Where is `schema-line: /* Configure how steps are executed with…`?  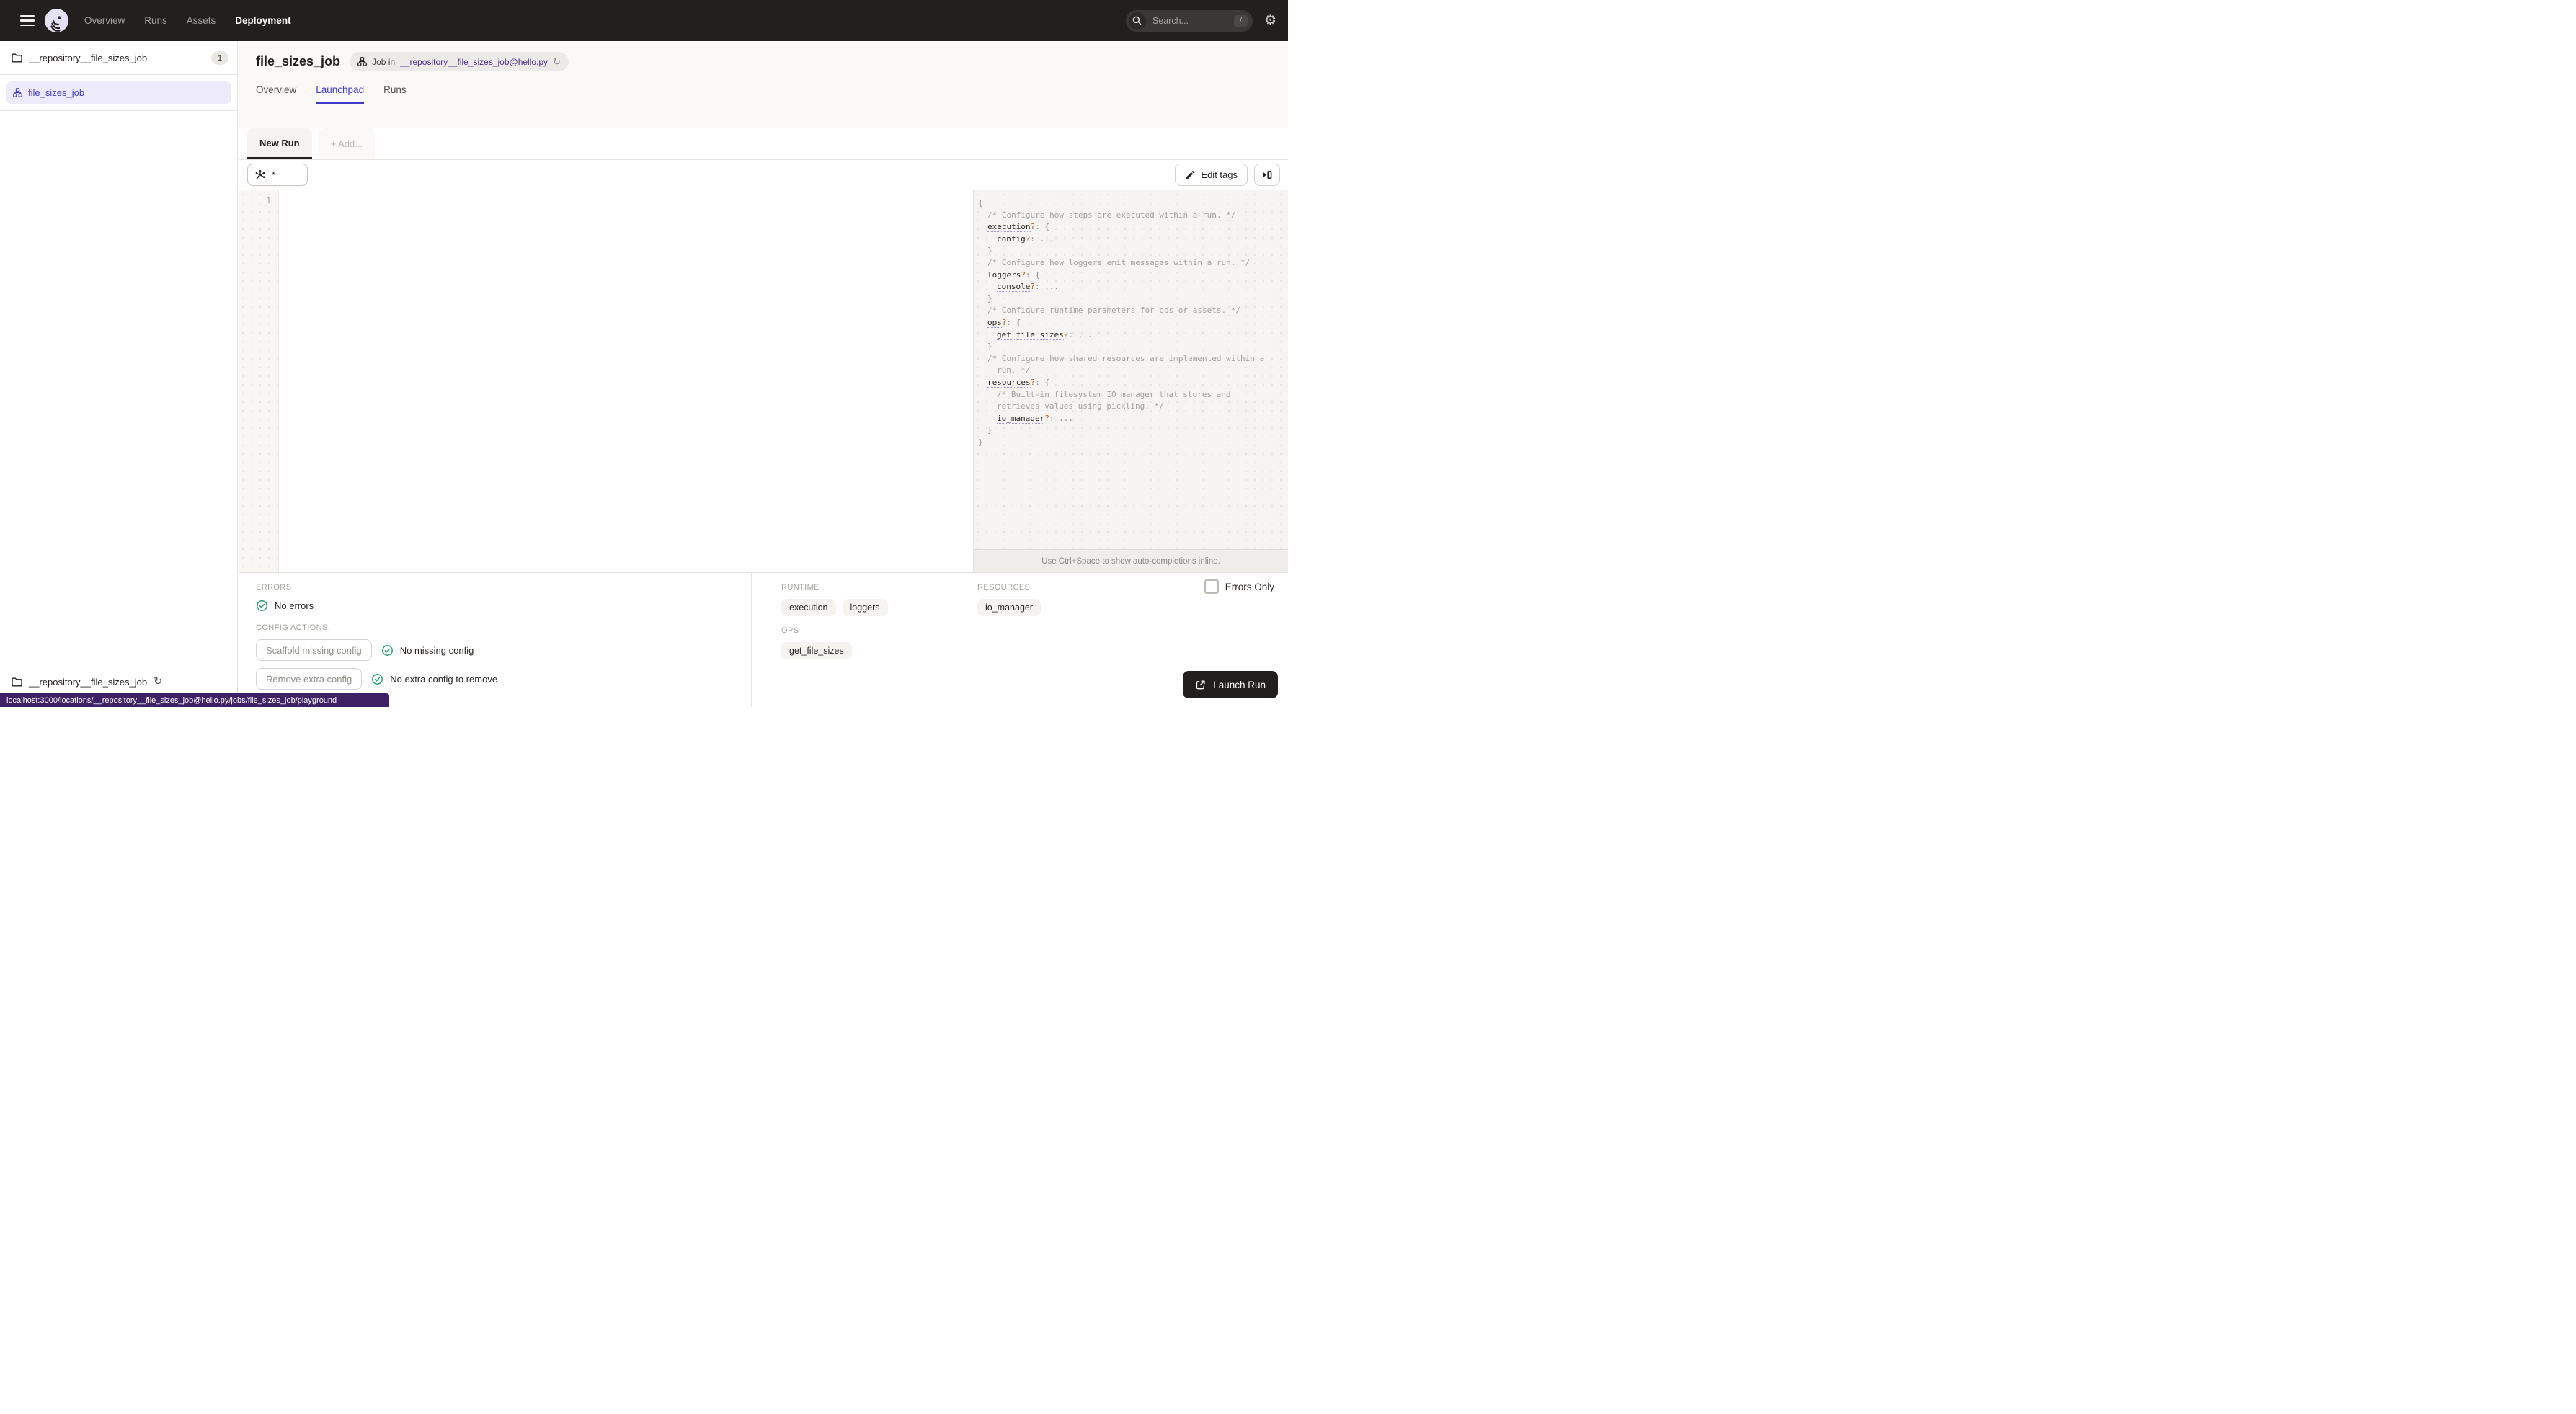 schema-line: /* Configure how steps are executed with… is located at coordinates (1111, 215).